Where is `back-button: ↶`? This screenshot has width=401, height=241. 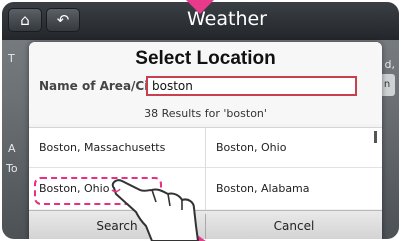
back-button: ↶ is located at coordinates (63, 20).